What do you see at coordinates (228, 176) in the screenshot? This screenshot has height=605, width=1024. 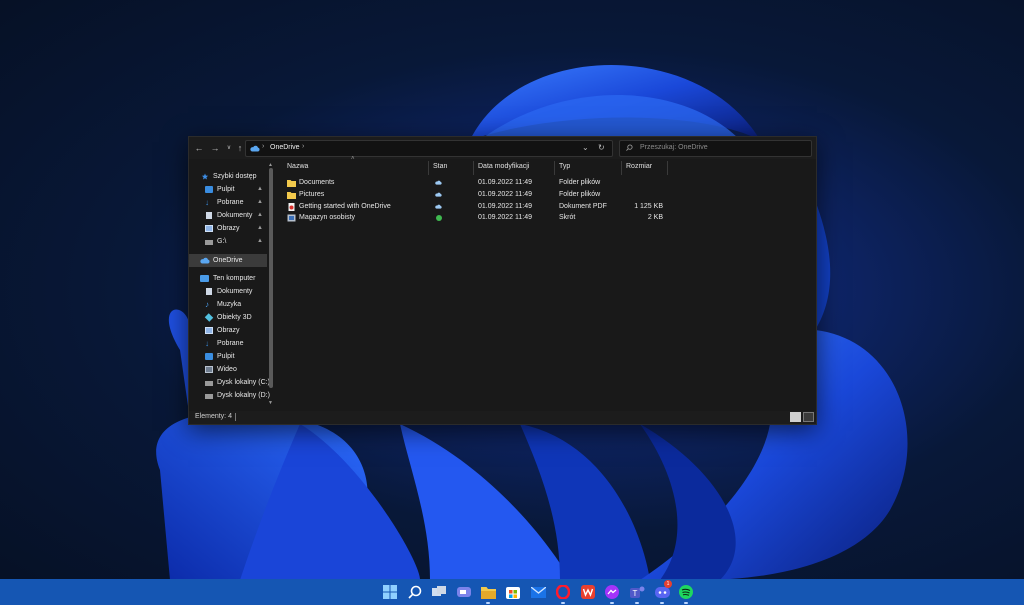 I see `sidebar-item-quick-access: Szybki dostęp` at bounding box center [228, 176].